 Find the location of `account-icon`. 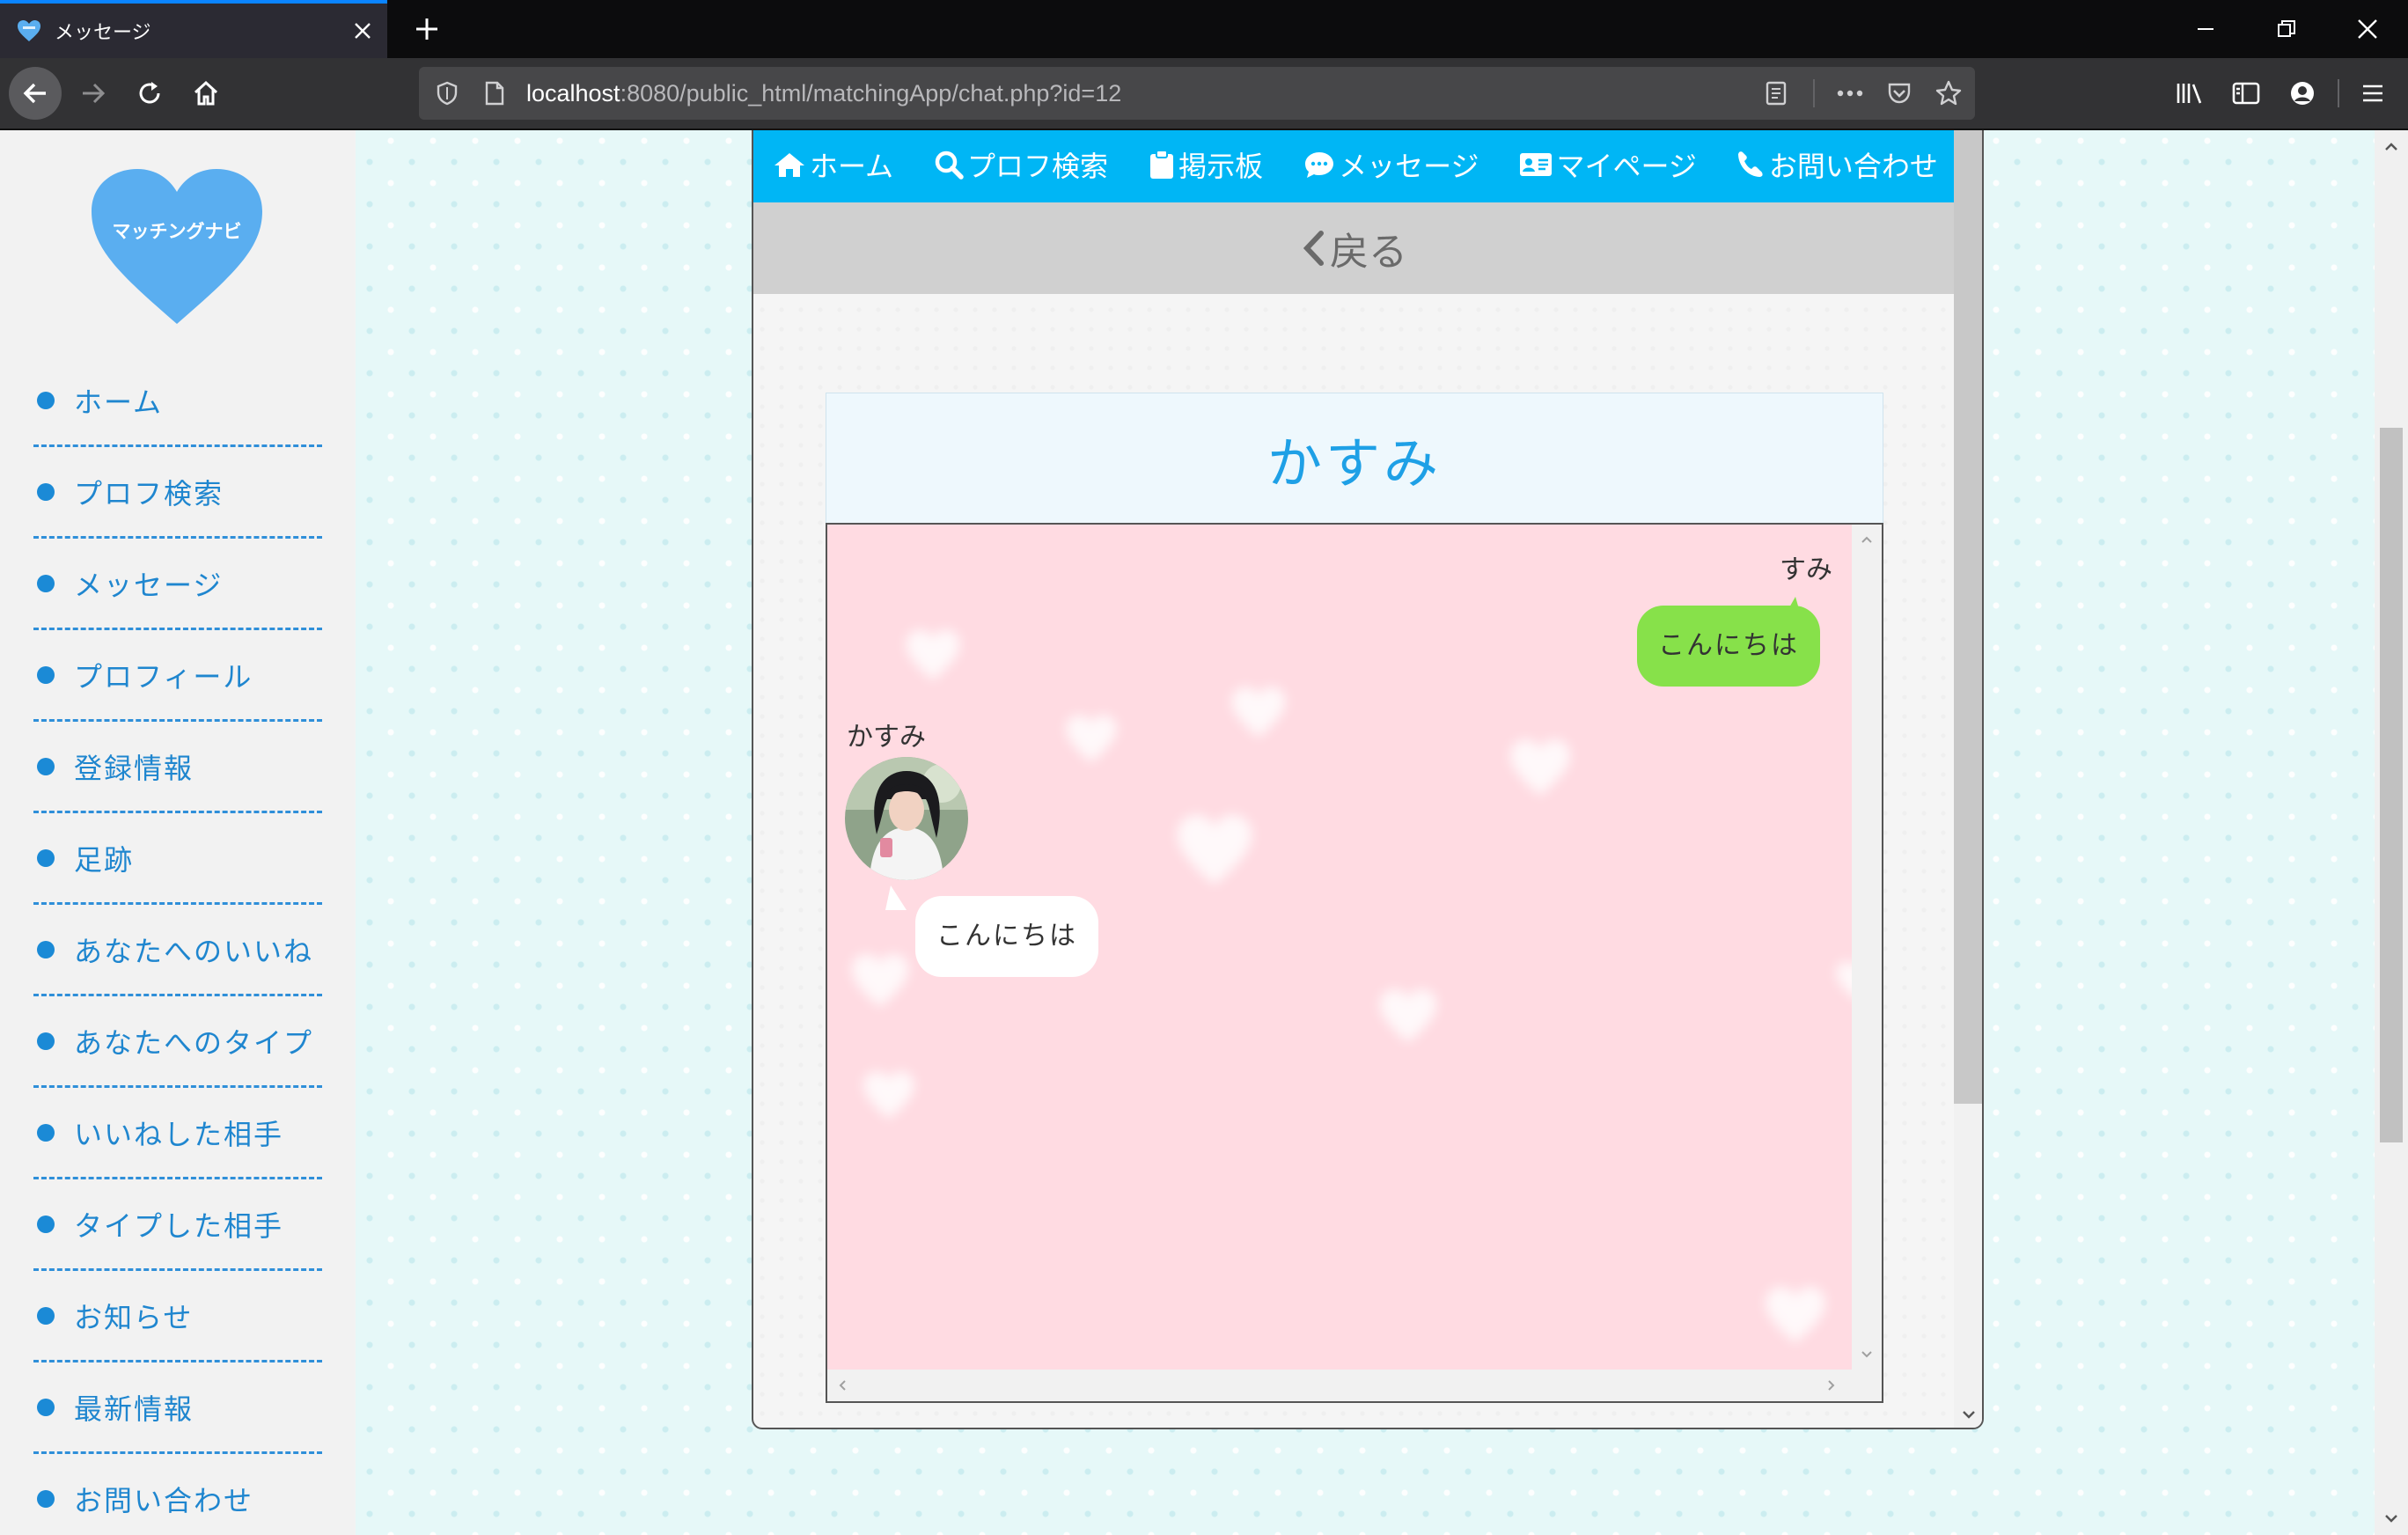

account-icon is located at coordinates (2302, 93).